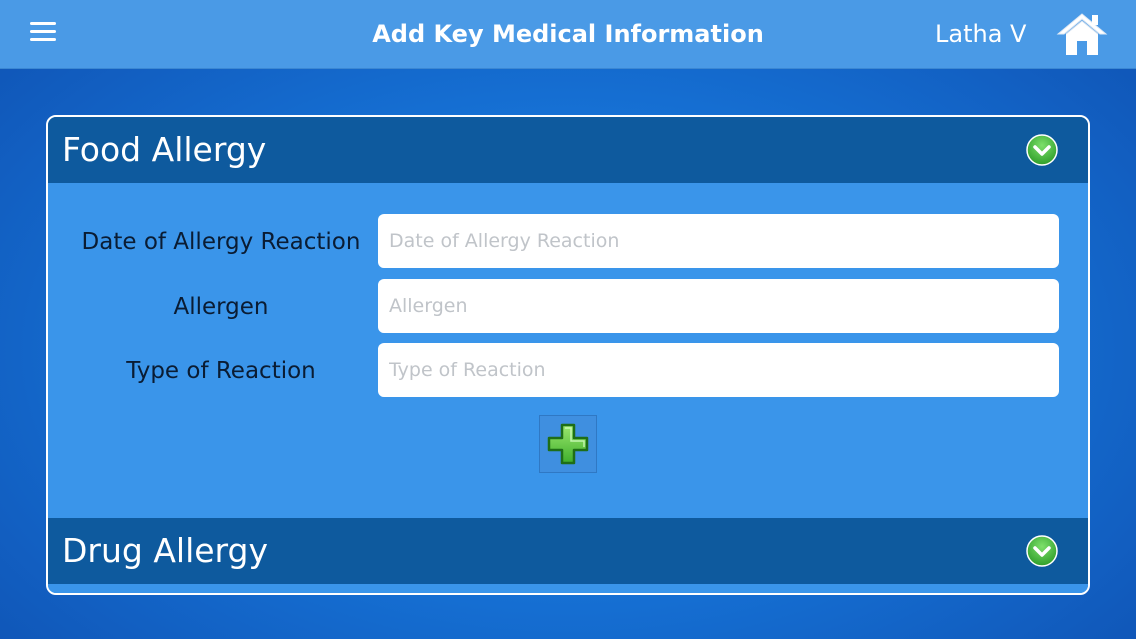 Image resolution: width=1136 pixels, height=639 pixels. I want to click on type-of-reaction-label: Type of Reaction, so click(221, 371).